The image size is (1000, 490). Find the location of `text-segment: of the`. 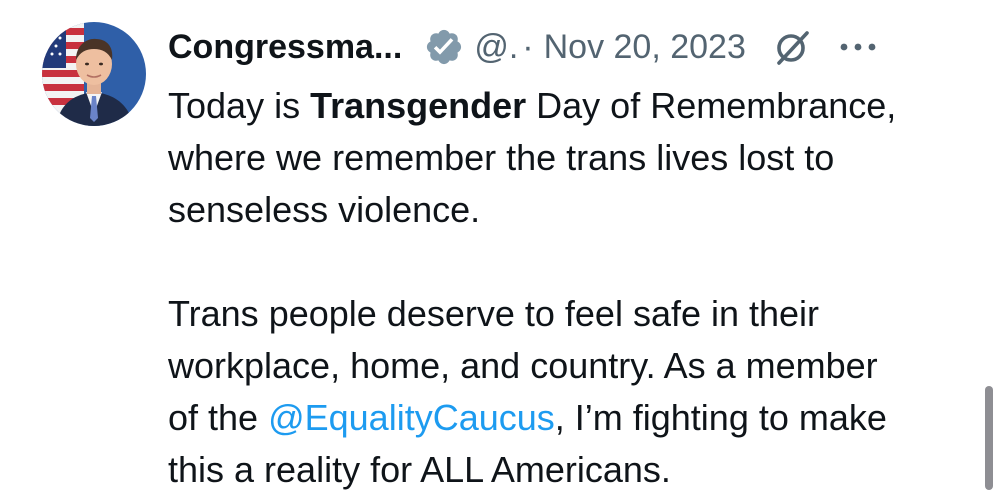

text-segment: of the is located at coordinates (218, 417).